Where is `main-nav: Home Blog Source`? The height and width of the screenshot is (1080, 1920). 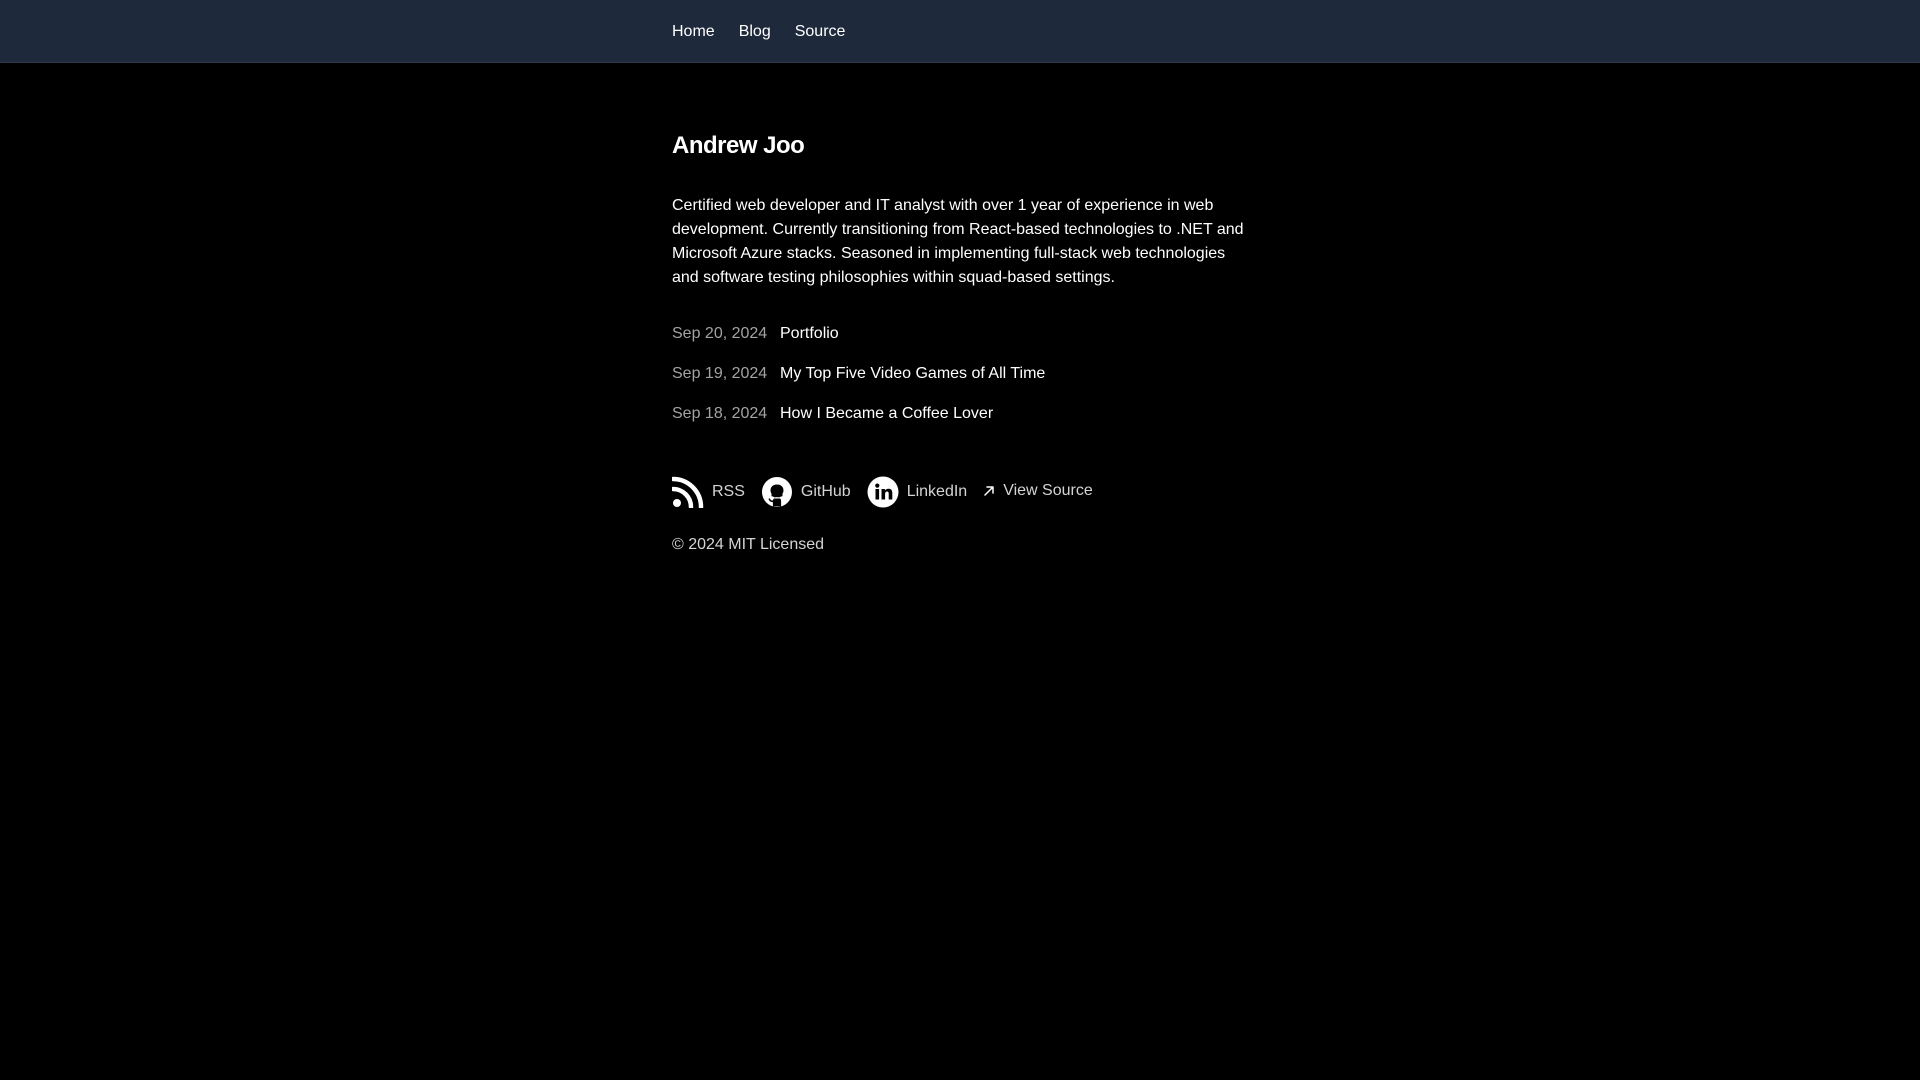
main-nav: Home Blog Source is located at coordinates (758, 31).